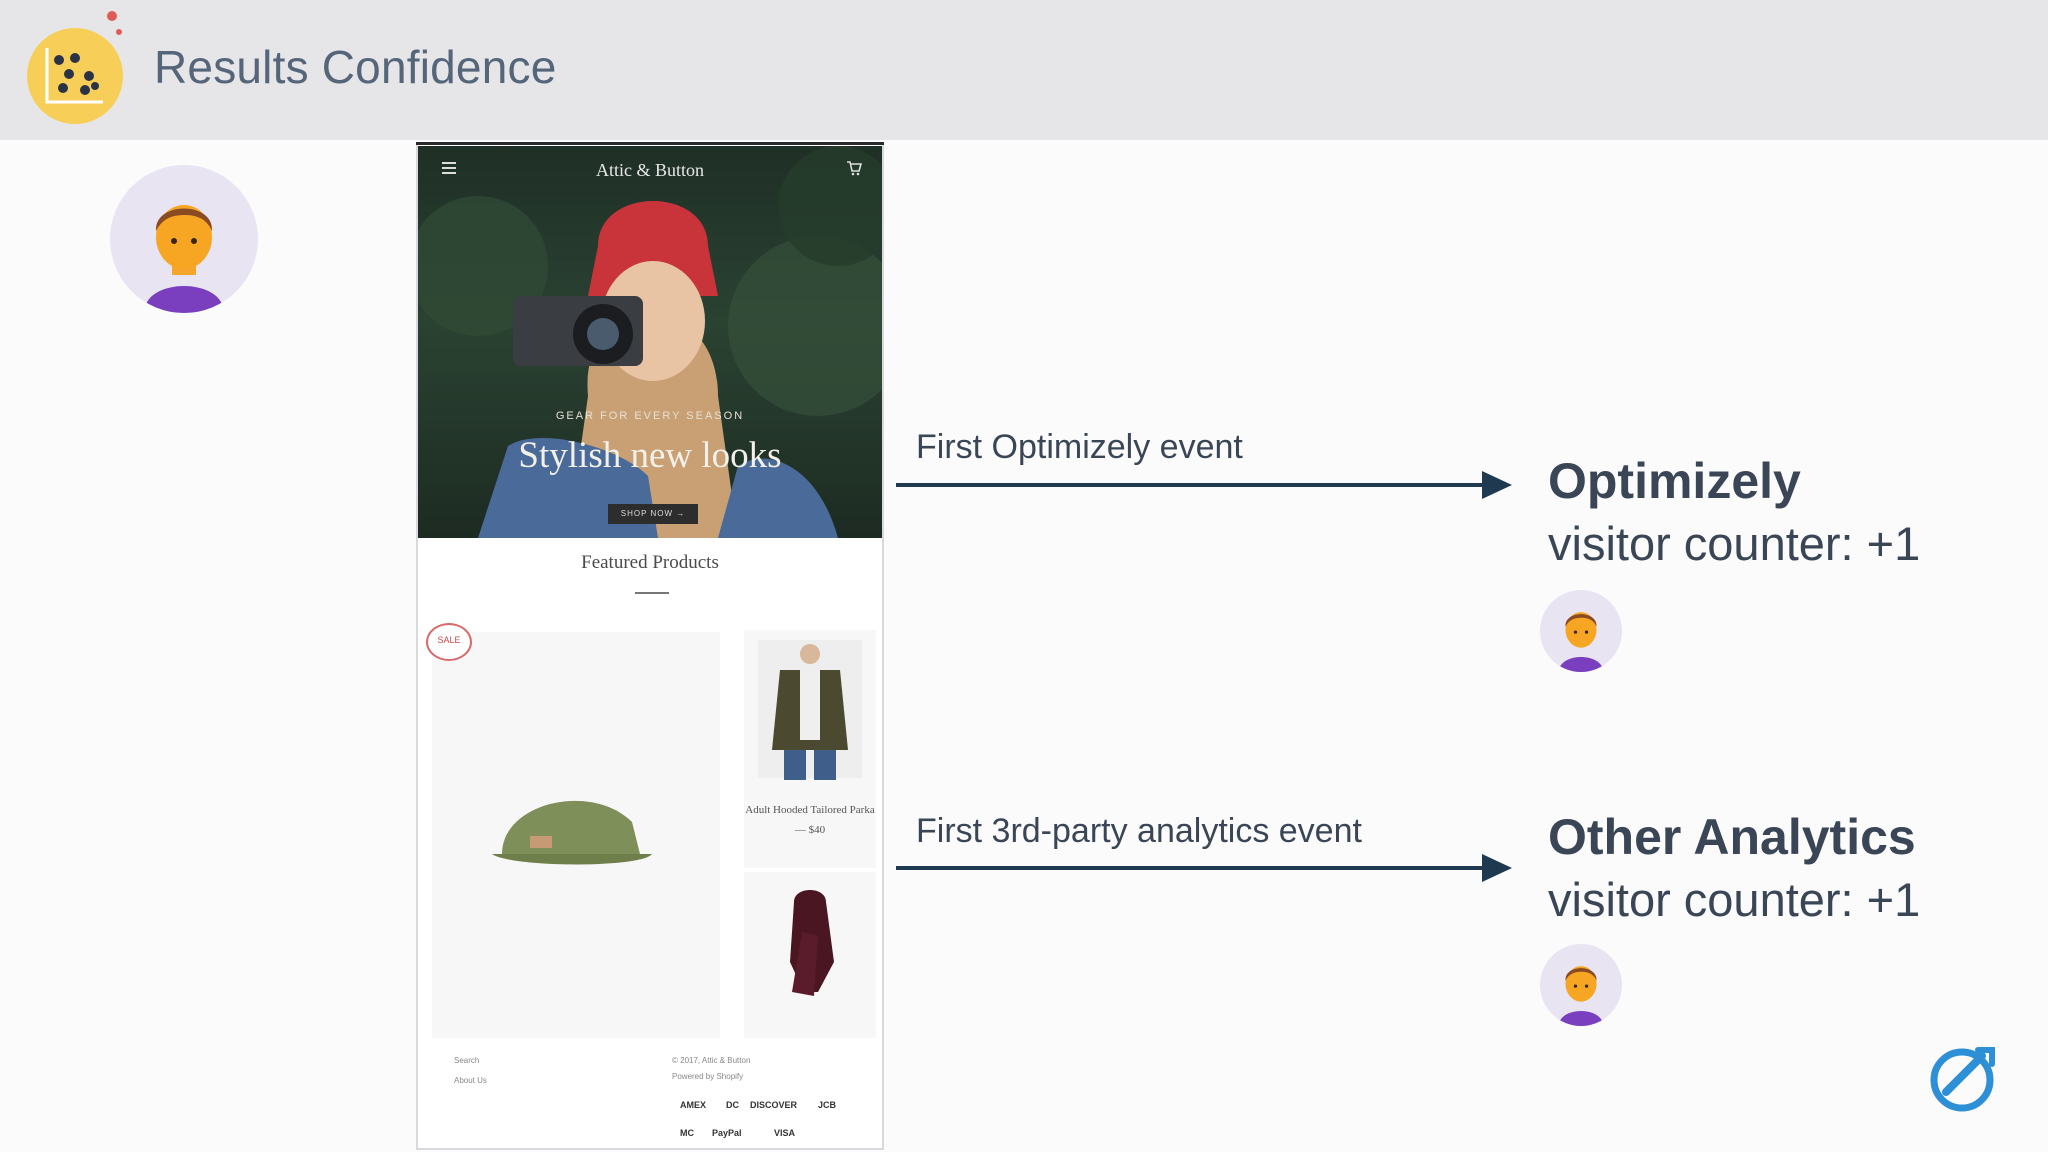  What do you see at coordinates (652, 593) in the screenshot?
I see `divider` at bounding box center [652, 593].